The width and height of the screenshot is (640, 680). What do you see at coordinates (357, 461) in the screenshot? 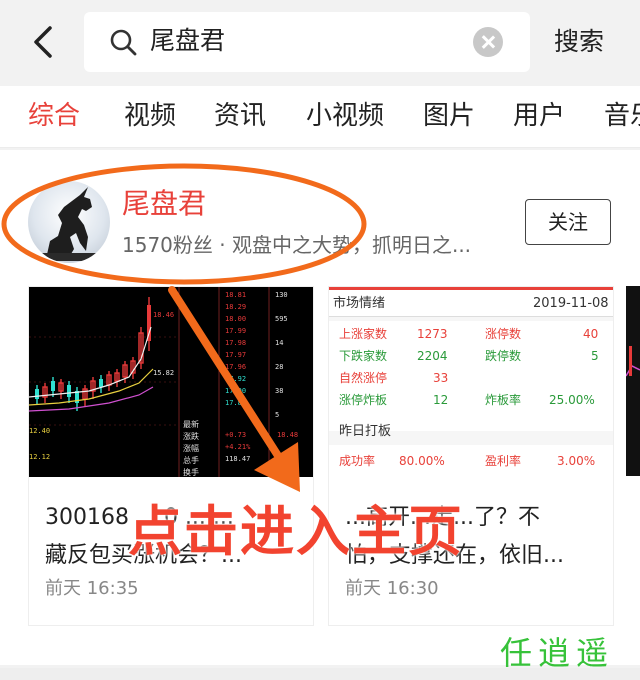
I see `success-label: 成功率` at bounding box center [357, 461].